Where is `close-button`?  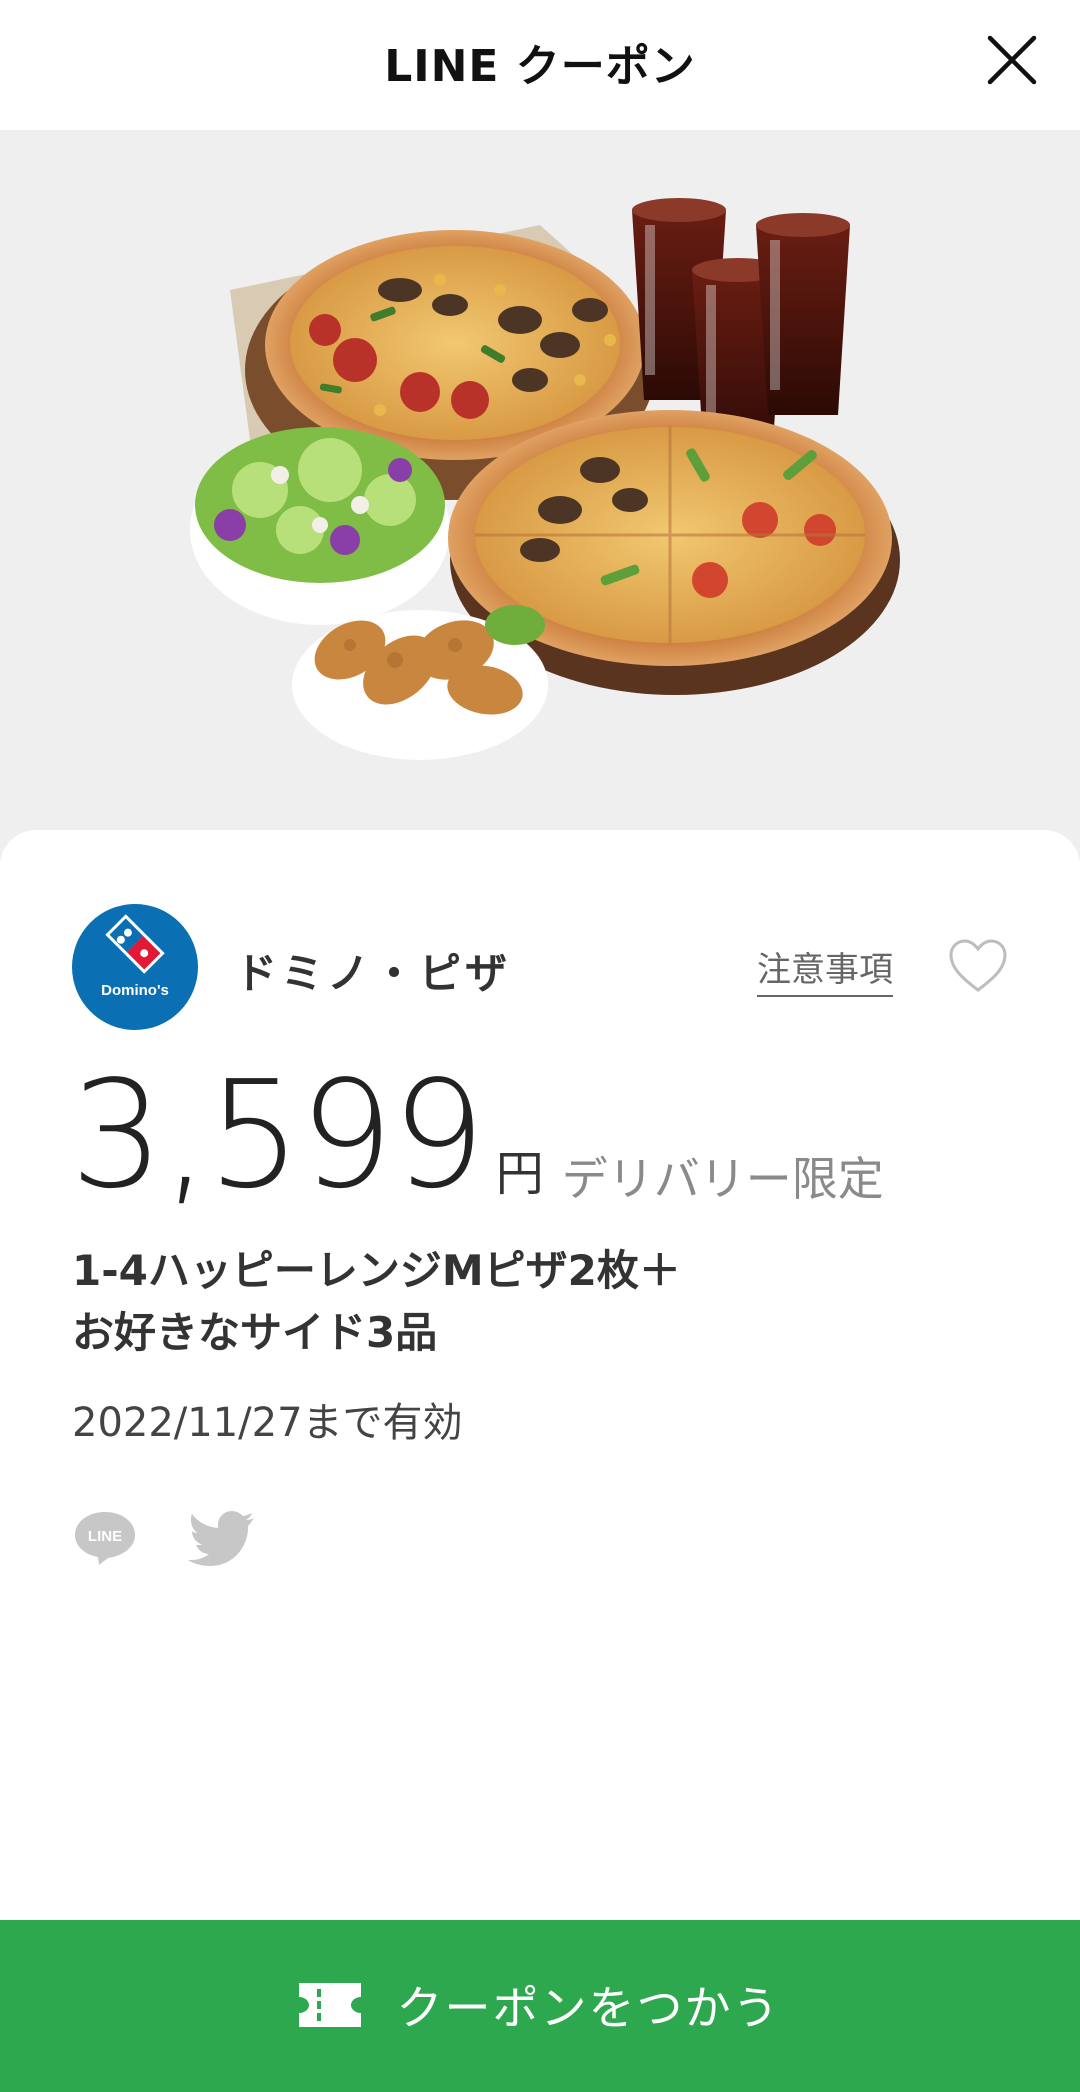
close-button is located at coordinates (1012, 60).